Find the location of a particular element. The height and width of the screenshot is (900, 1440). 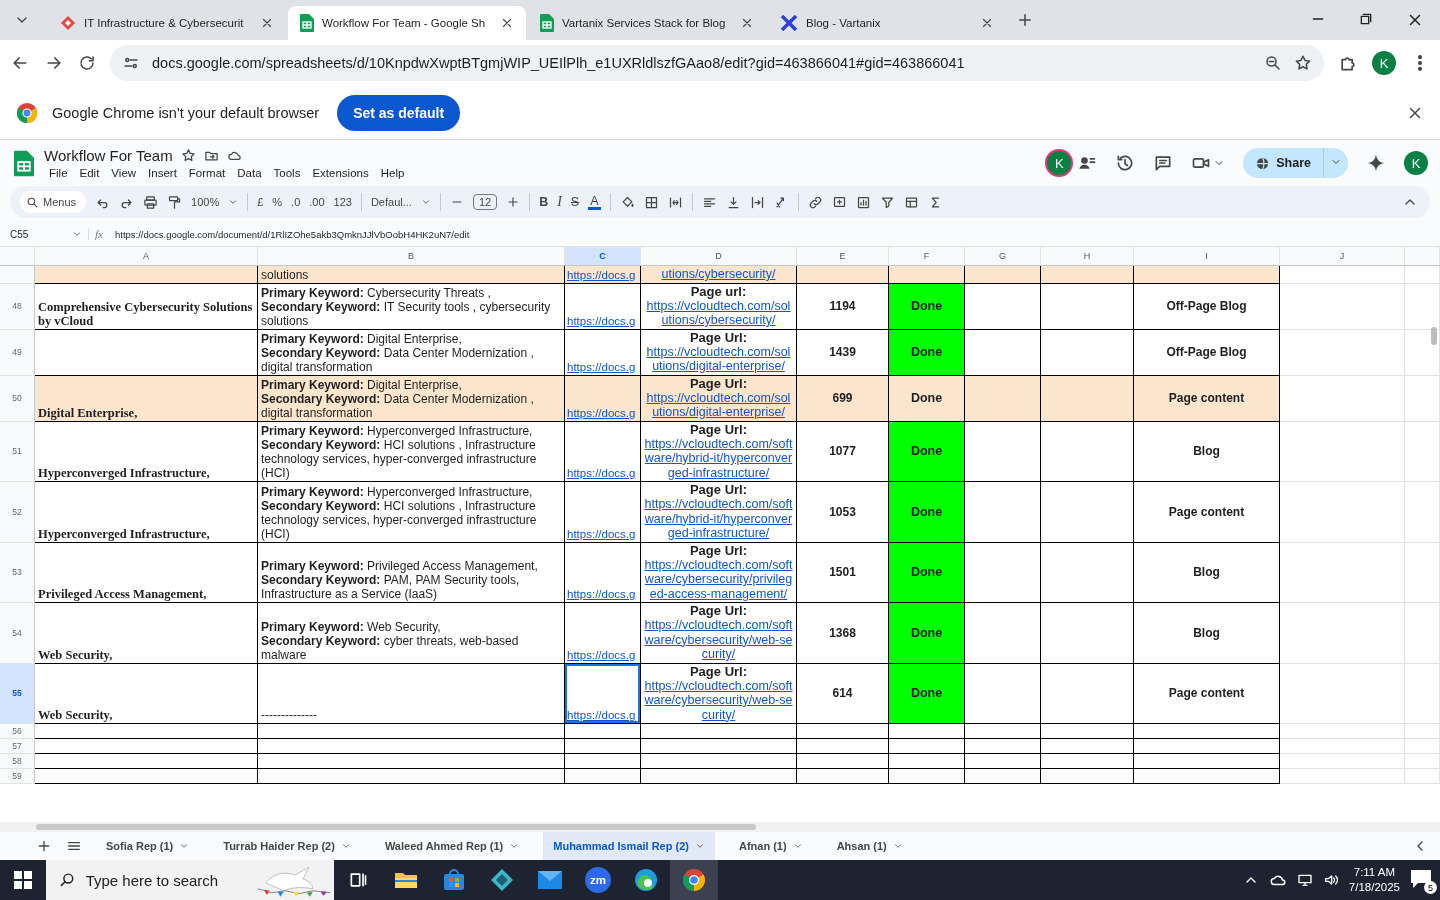

row-header: 59 is located at coordinates (17, 776).